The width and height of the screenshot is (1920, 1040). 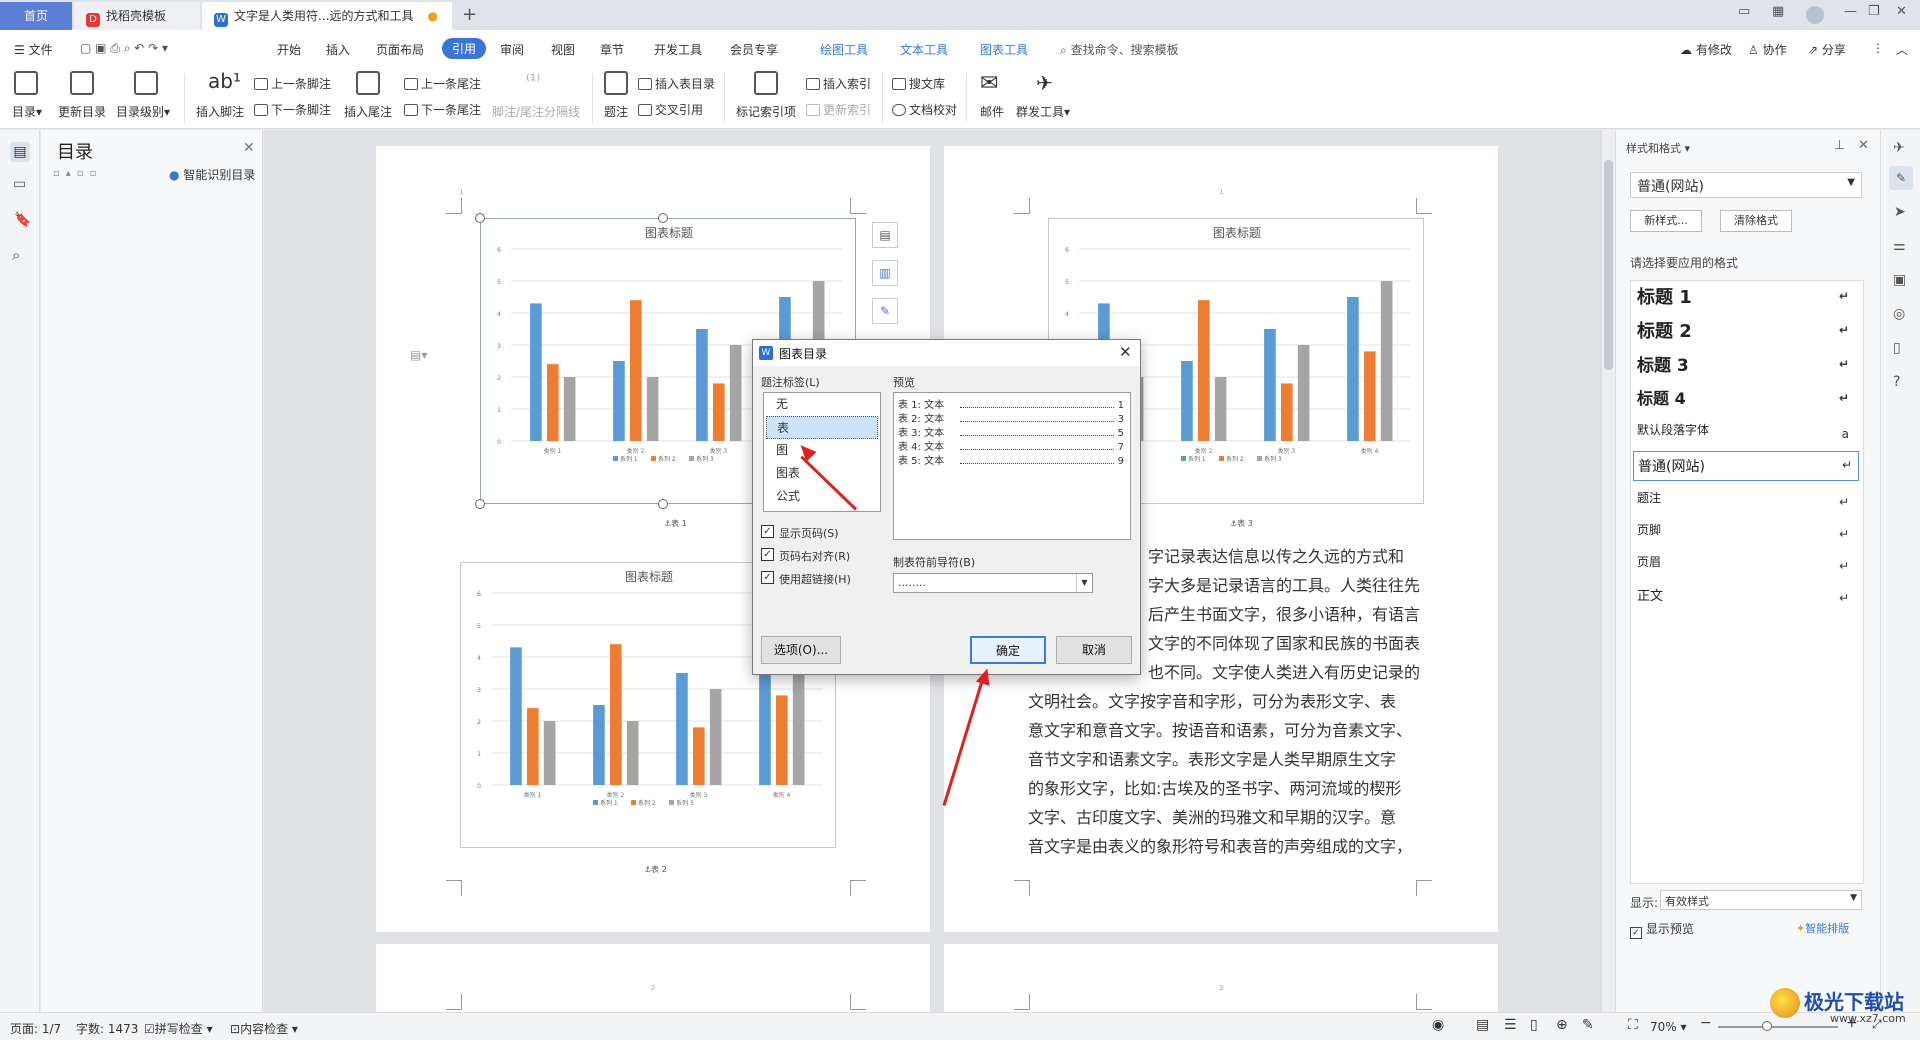 What do you see at coordinates (676, 83) in the screenshot?
I see `insert-table-toc-button: 插入表目录` at bounding box center [676, 83].